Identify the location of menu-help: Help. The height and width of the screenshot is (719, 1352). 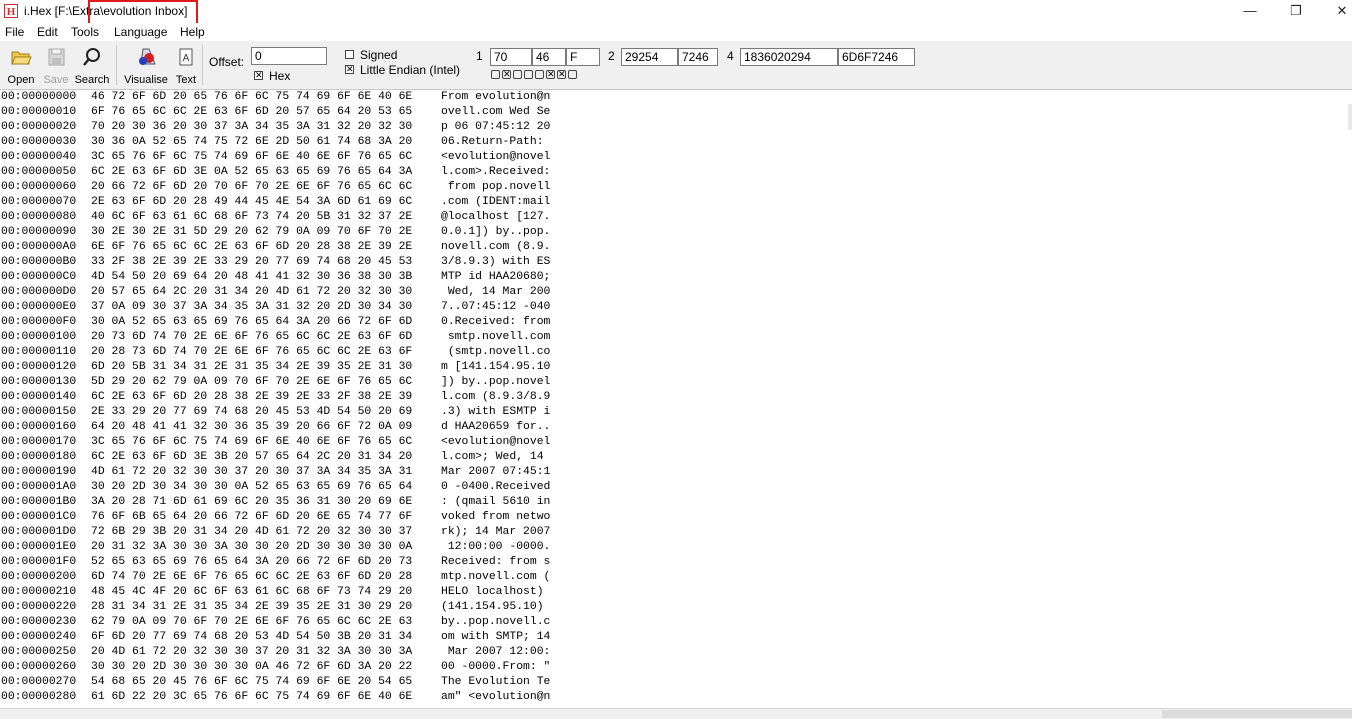
(192, 32).